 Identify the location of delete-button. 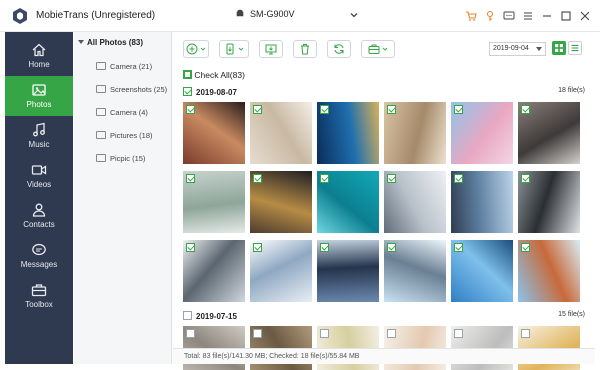
(305, 49).